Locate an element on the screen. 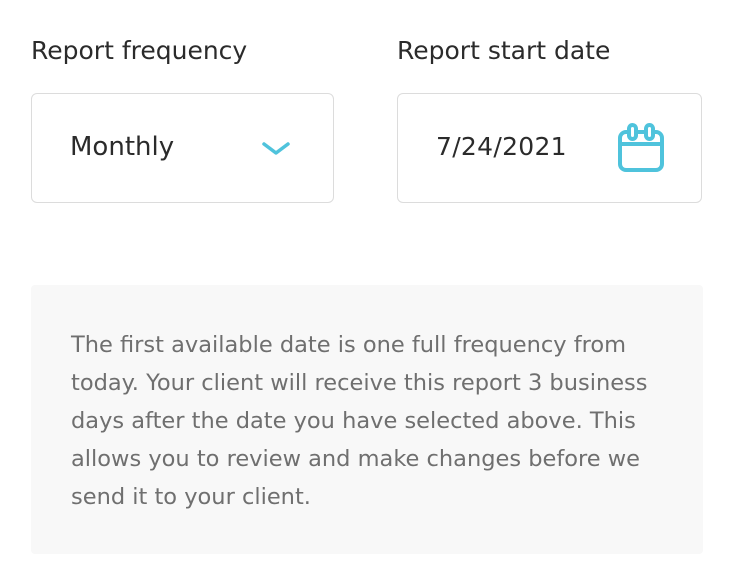 The image size is (748, 588). report-start-date-value: 7/24/2021 is located at coordinates (501, 146).